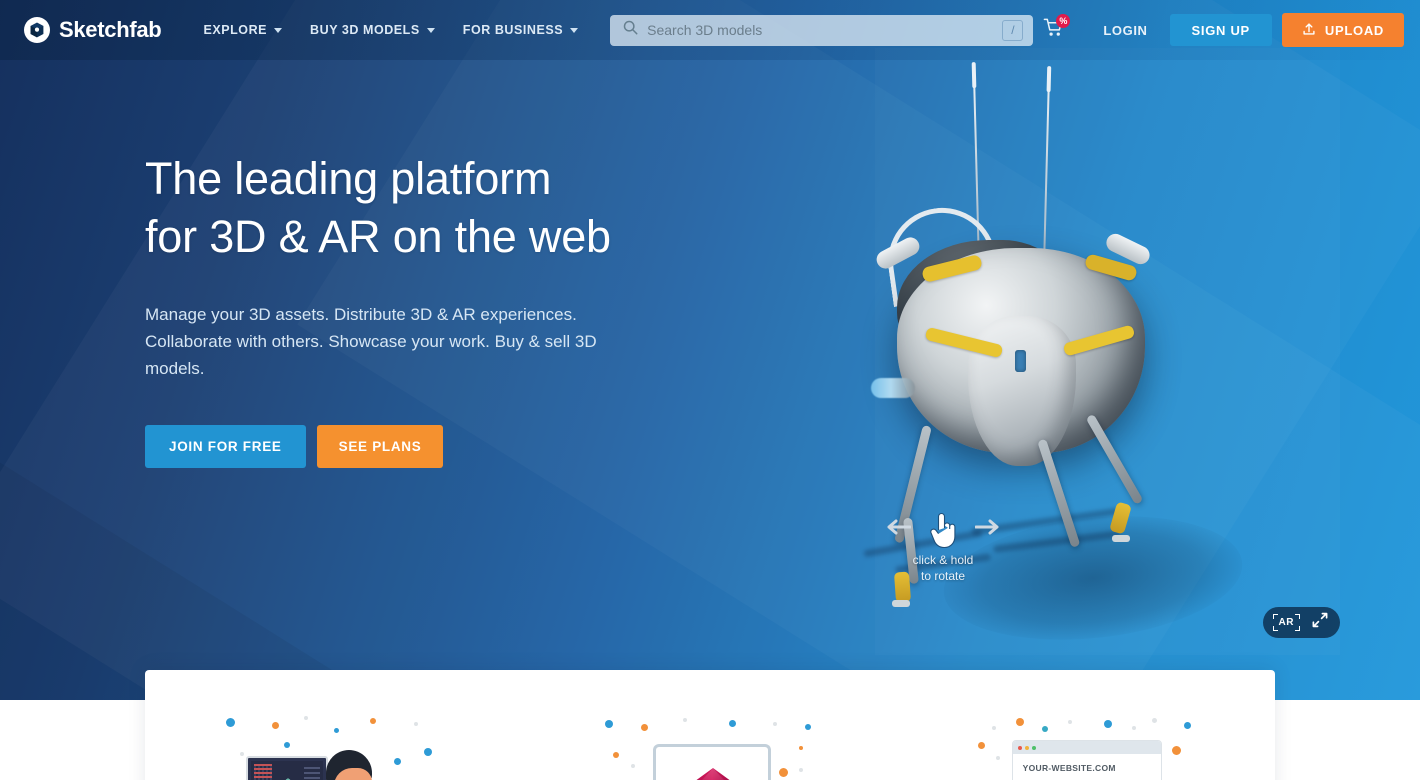 Image resolution: width=1420 pixels, height=780 pixels. What do you see at coordinates (513, 30) in the screenshot?
I see `nav-item-for-business-label: FOR BUSINESS` at bounding box center [513, 30].